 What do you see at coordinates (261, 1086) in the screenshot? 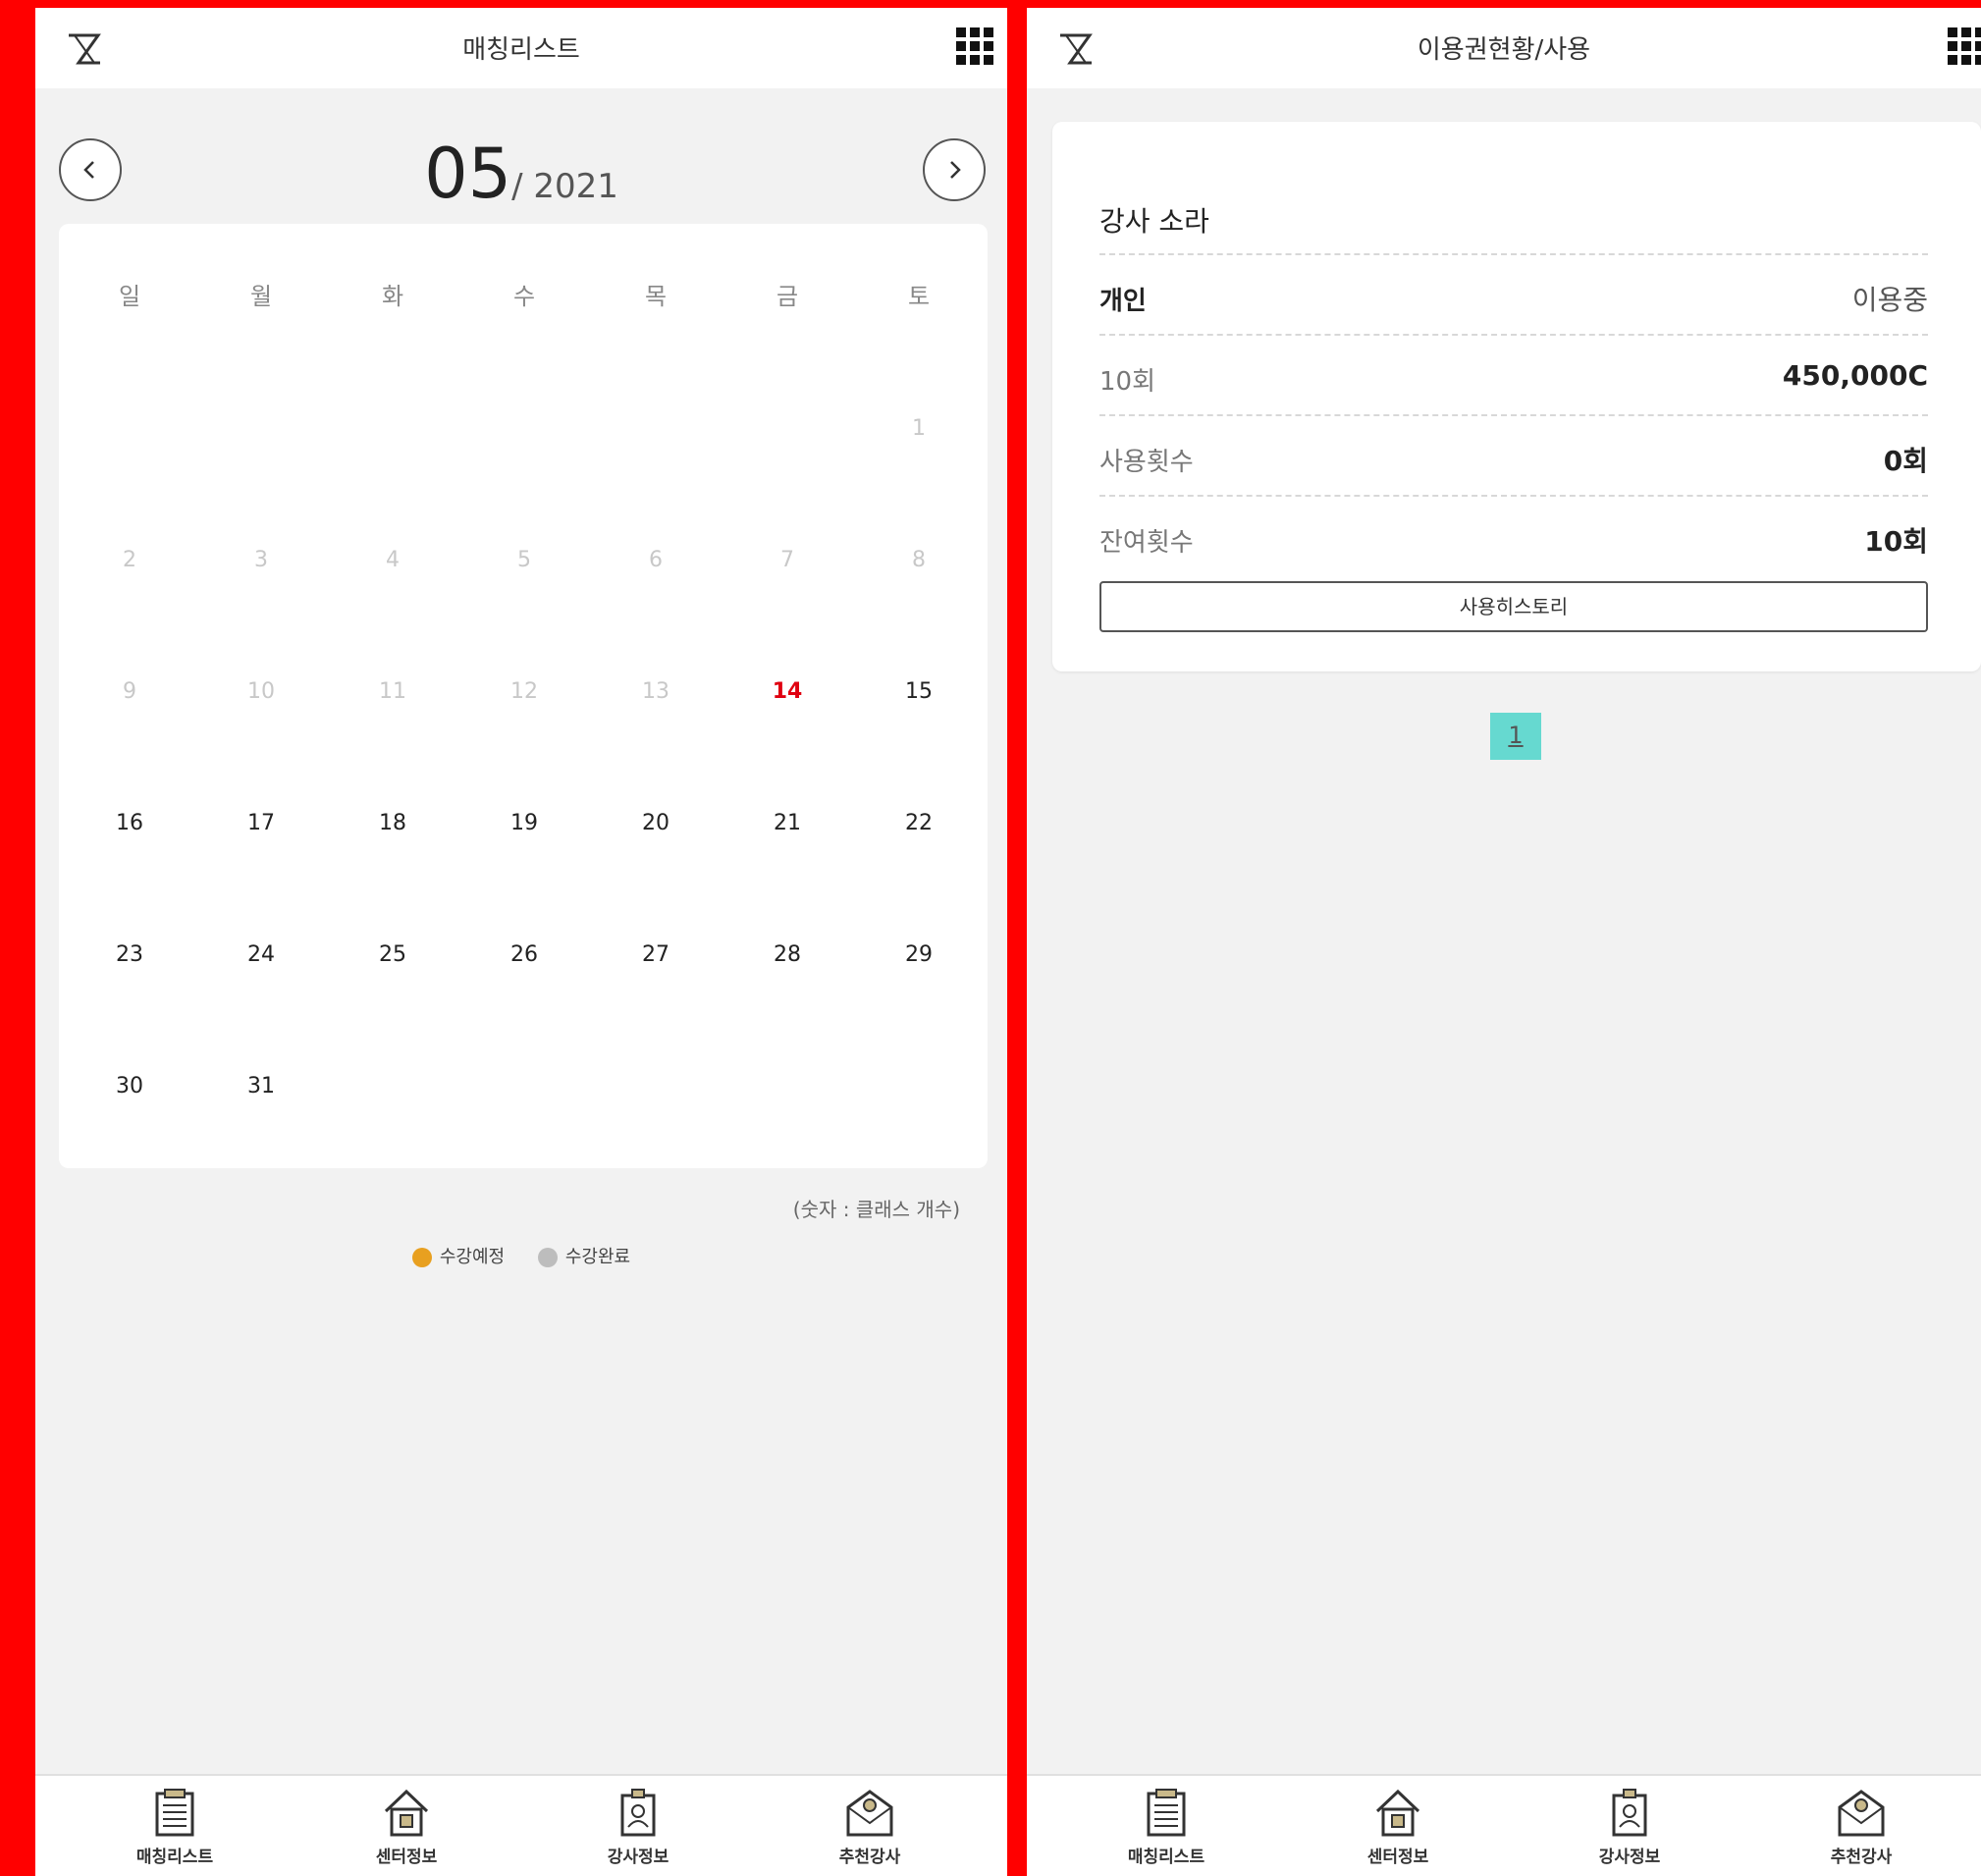
I see `calendar-day: 31` at bounding box center [261, 1086].